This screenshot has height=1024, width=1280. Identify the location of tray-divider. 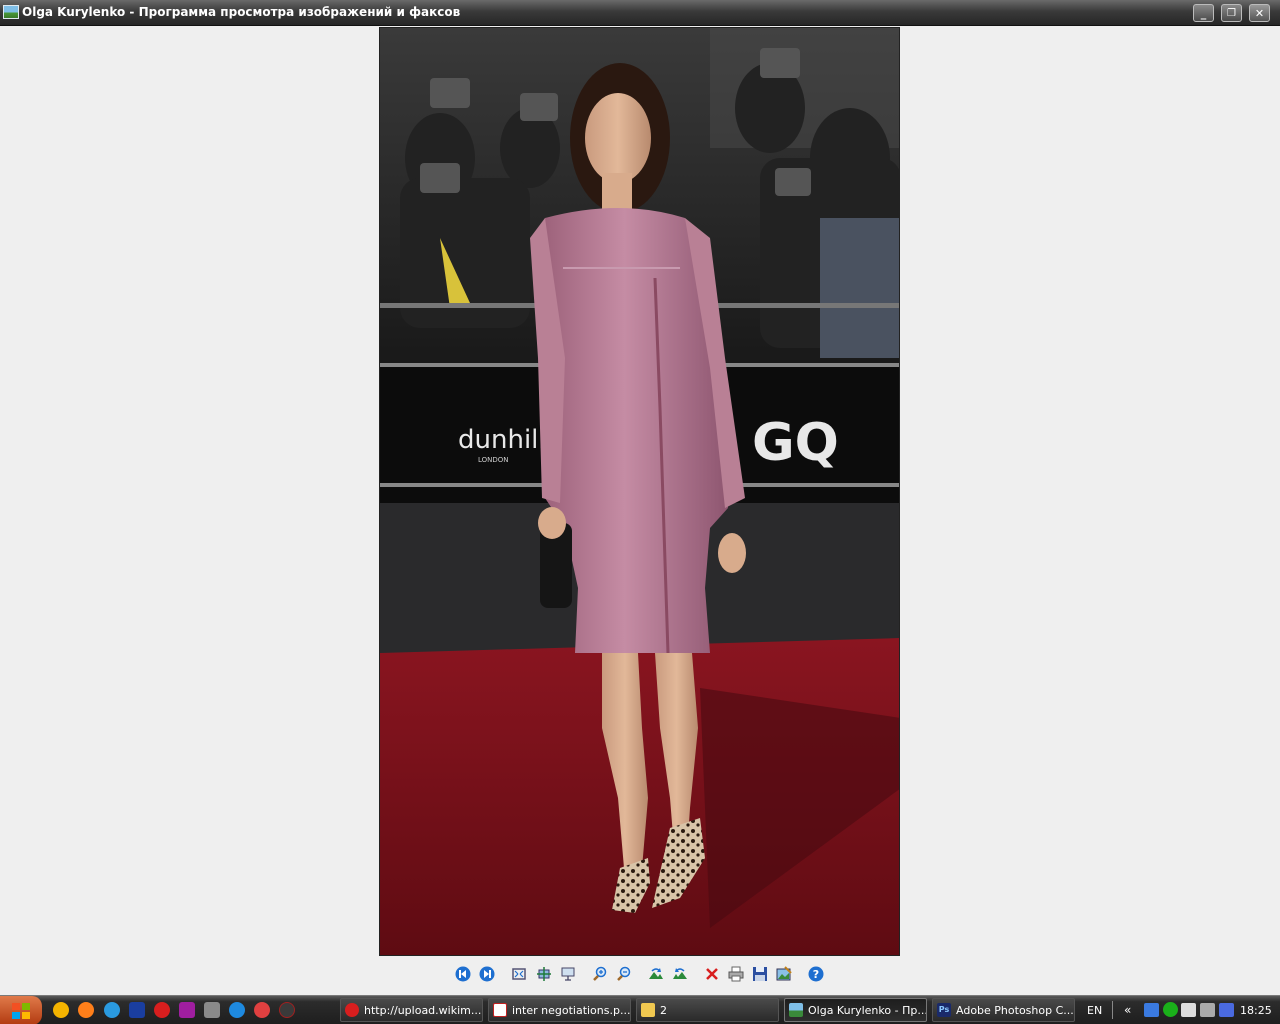
(1112, 1010).